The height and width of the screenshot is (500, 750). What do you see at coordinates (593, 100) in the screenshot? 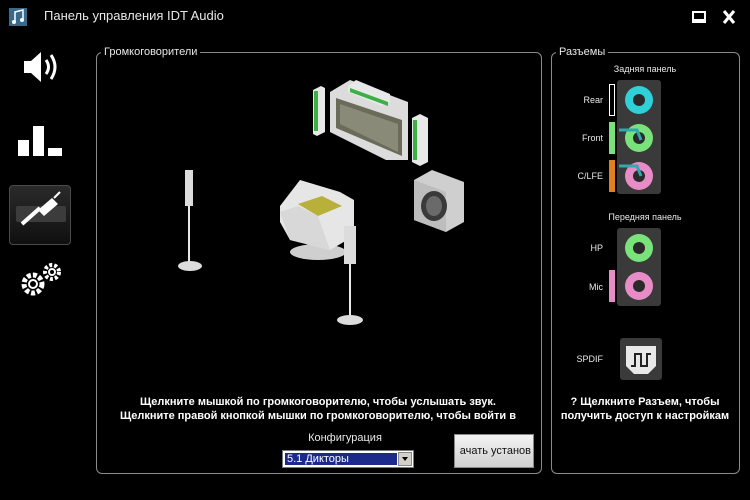
I see `rear-jack-label: Rear` at bounding box center [593, 100].